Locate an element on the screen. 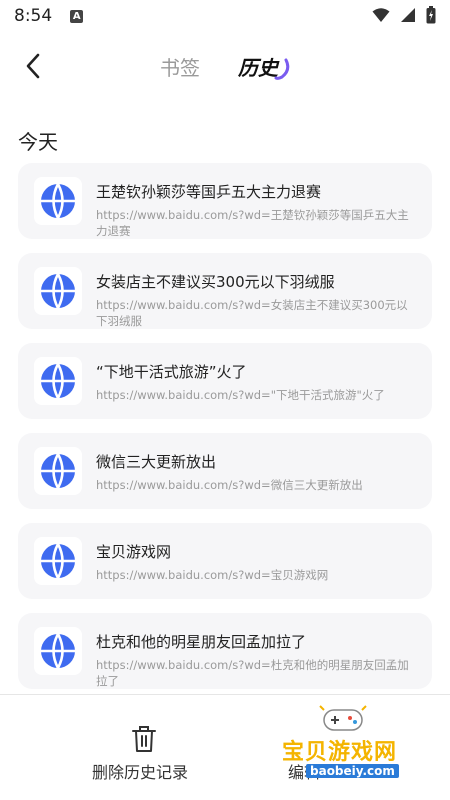 This screenshot has height=800, width=450. back-button is located at coordinates (33, 66).